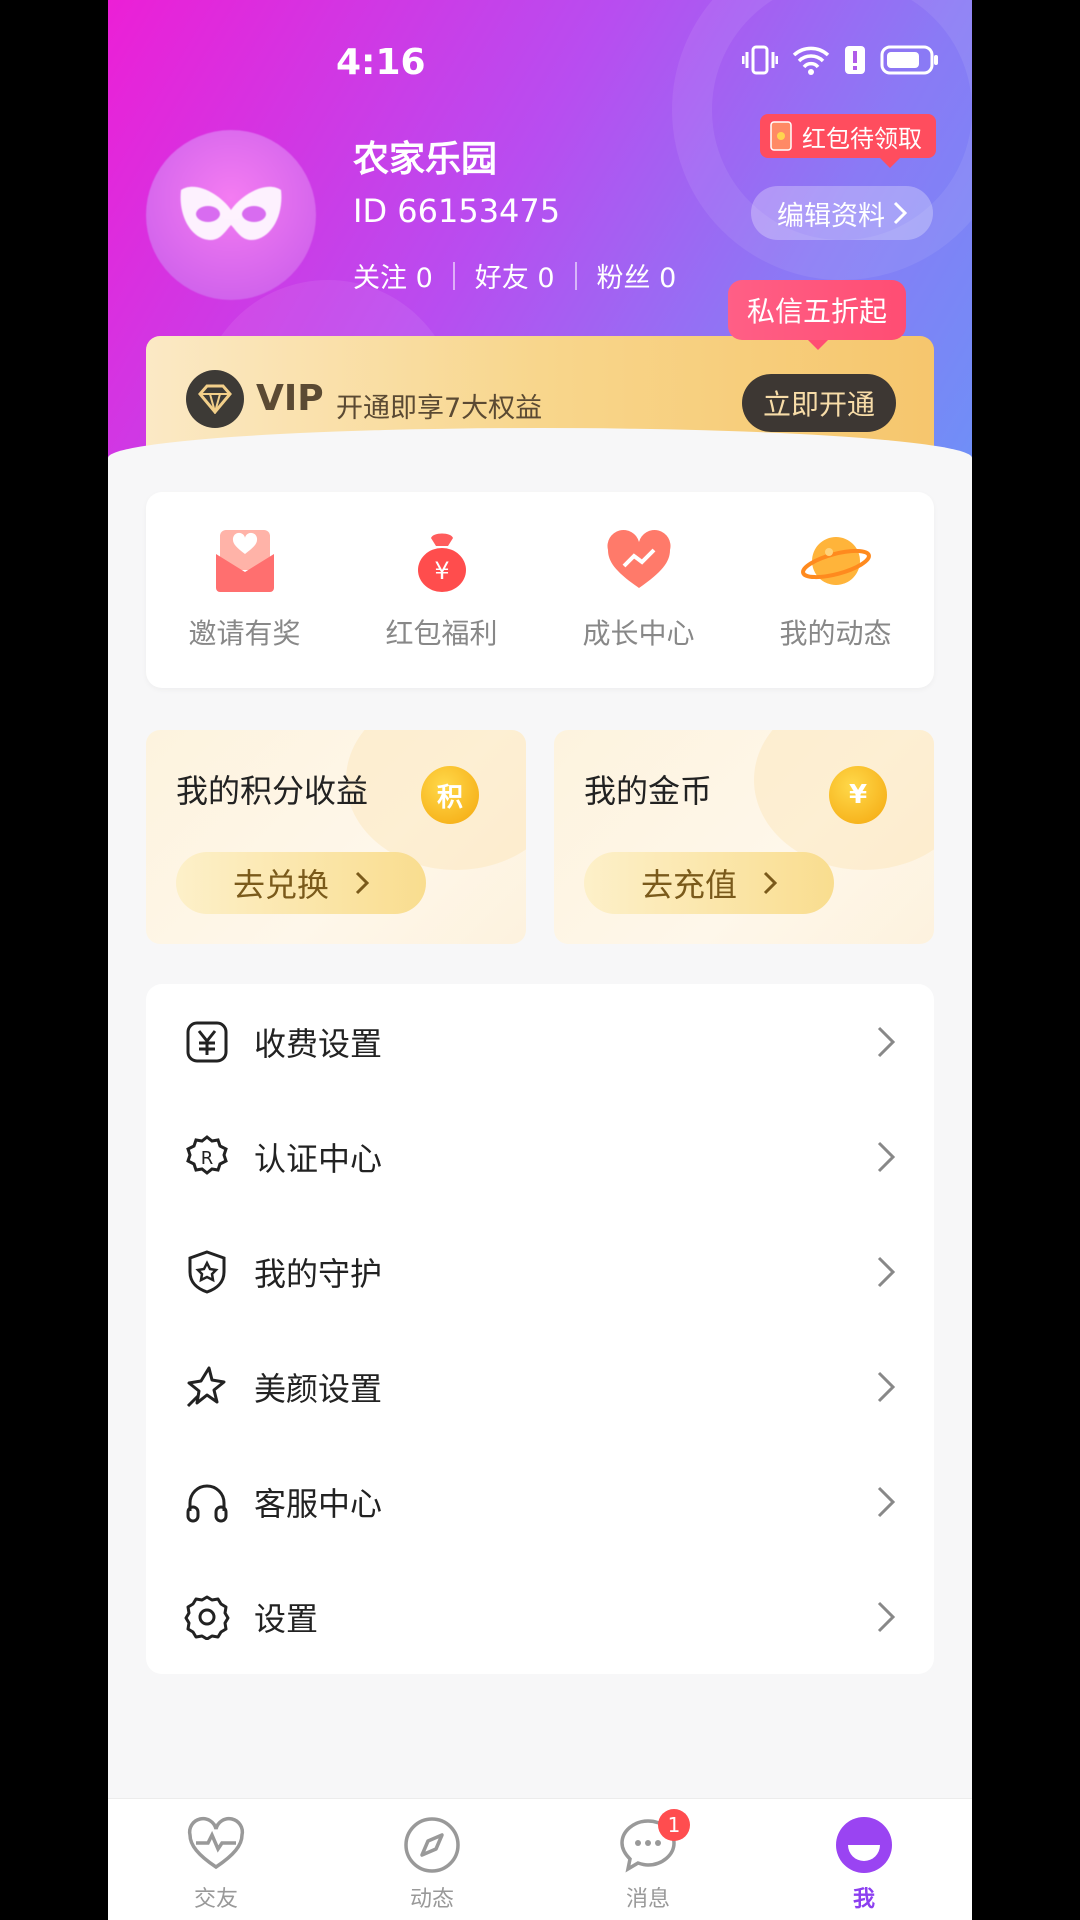  What do you see at coordinates (638, 633) in the screenshot?
I see `quick-growth-label: 成长中心` at bounding box center [638, 633].